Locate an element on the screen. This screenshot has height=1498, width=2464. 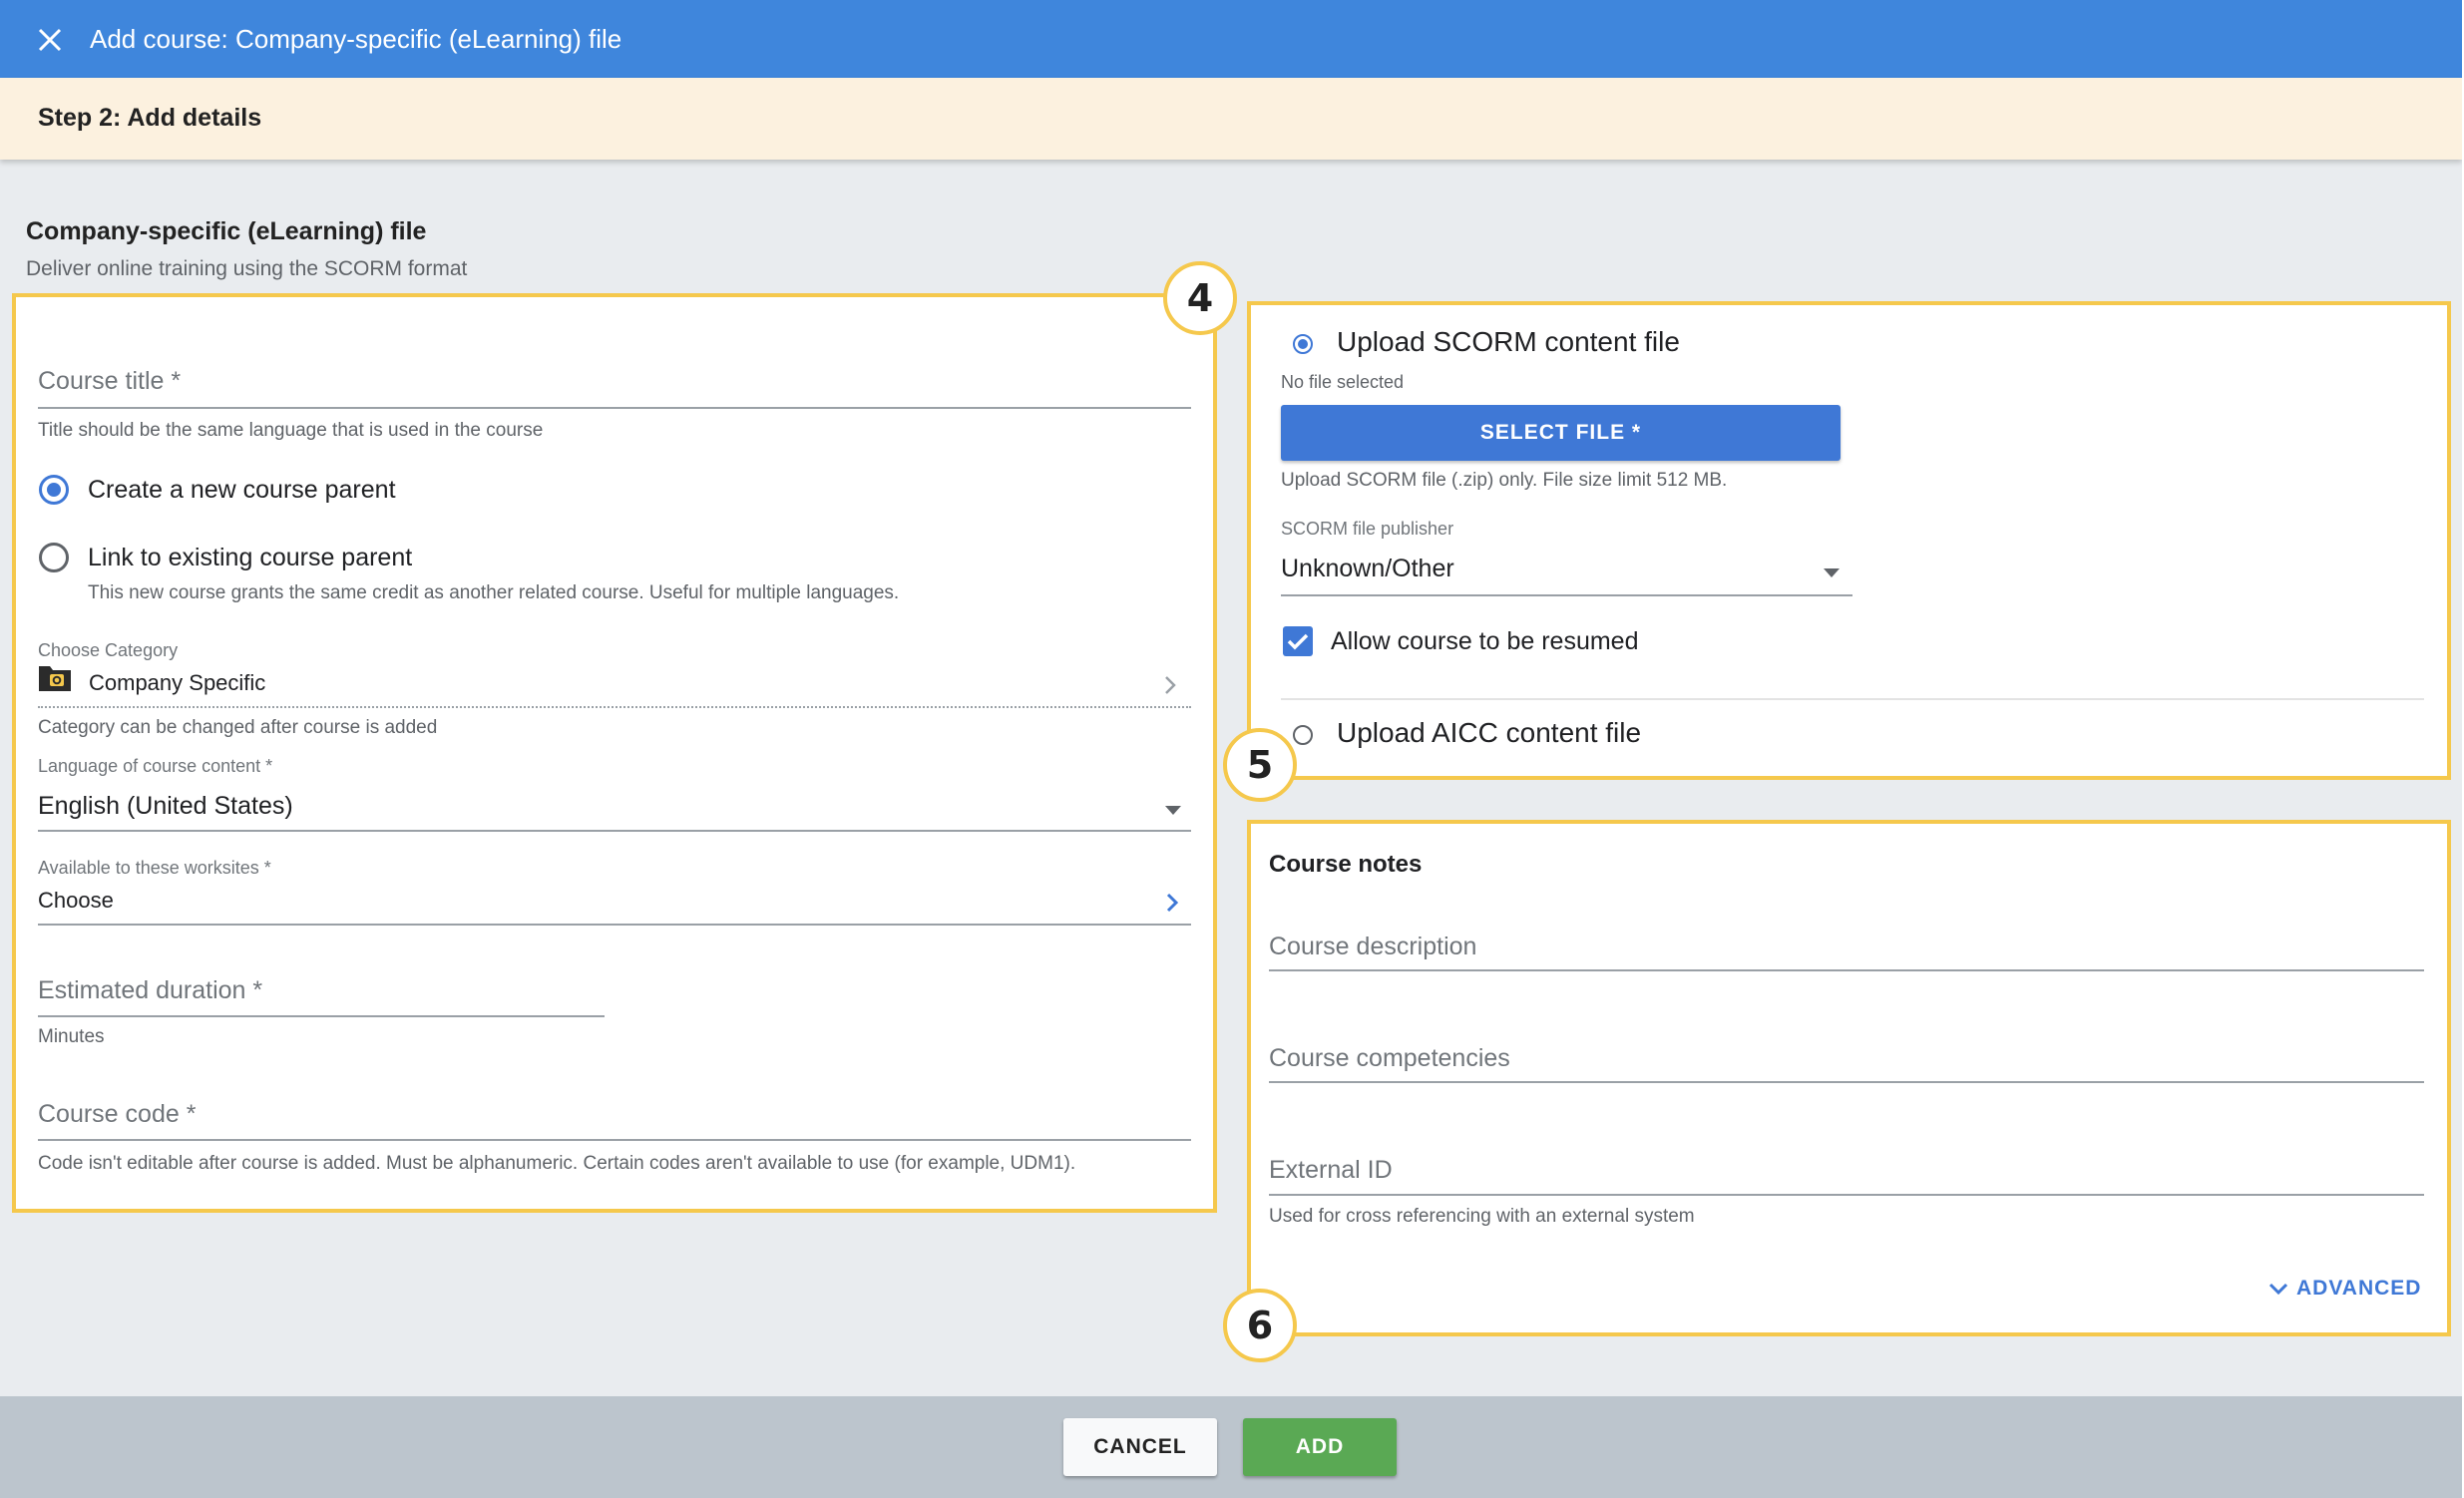
add-button: ADD is located at coordinates (1320, 1447).